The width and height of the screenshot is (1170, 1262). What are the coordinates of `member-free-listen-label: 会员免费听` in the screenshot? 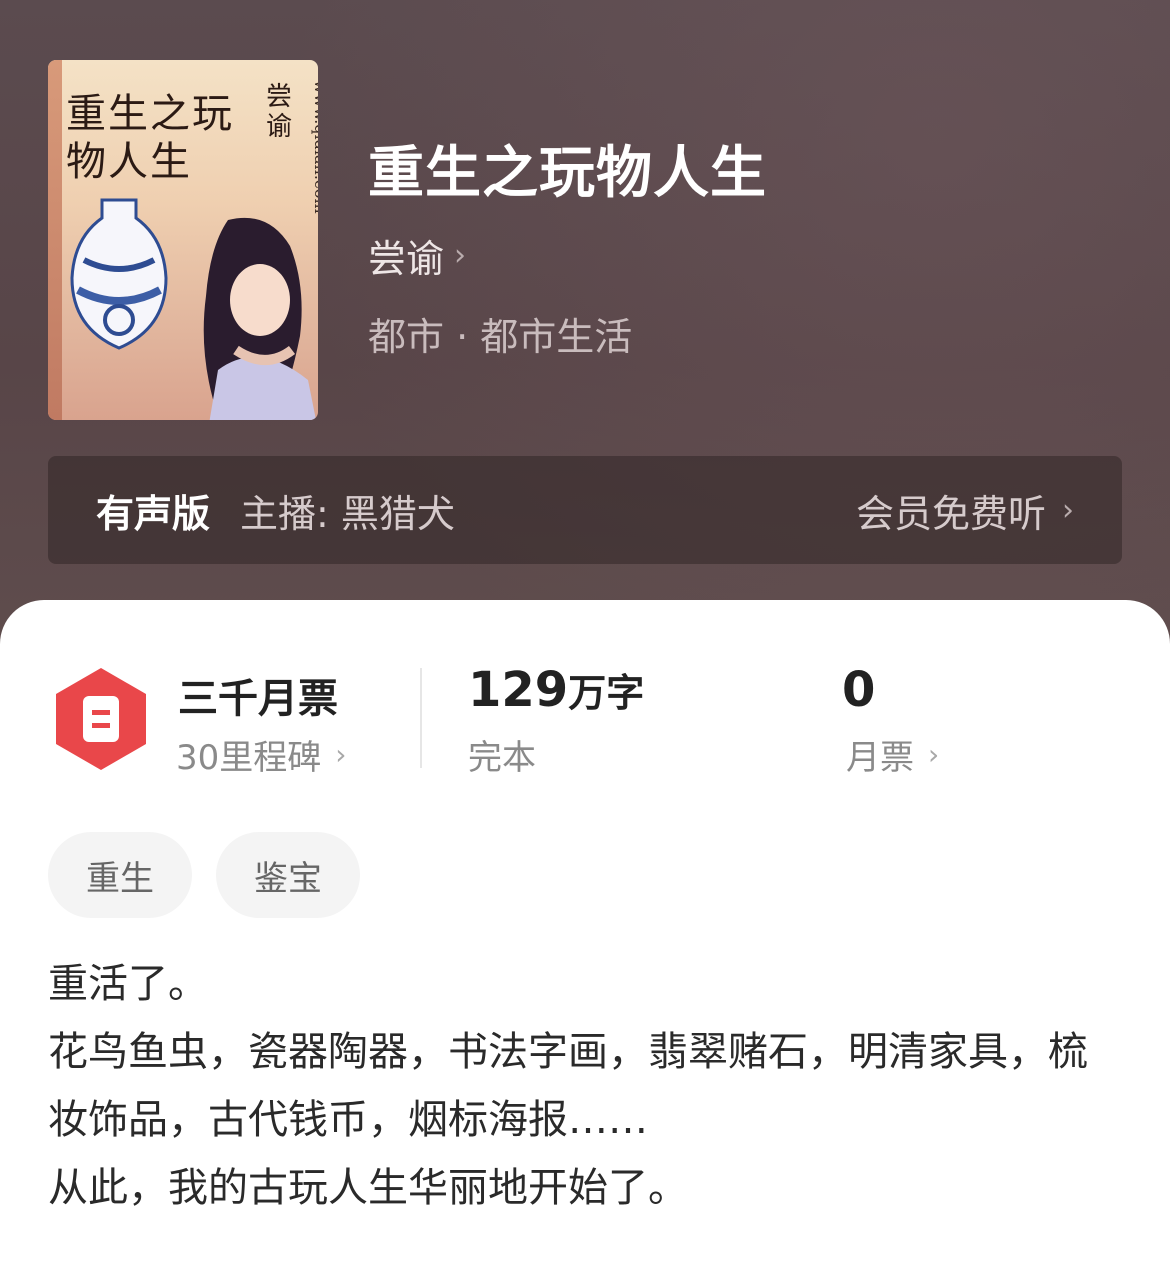 It's located at (950, 513).